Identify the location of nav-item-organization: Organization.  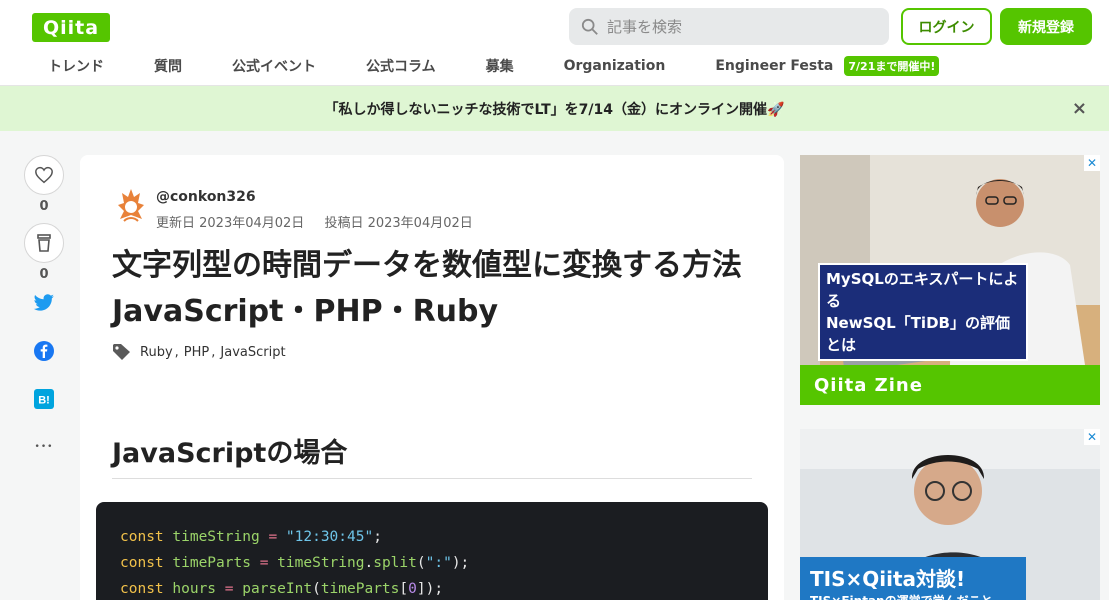
(615, 66).